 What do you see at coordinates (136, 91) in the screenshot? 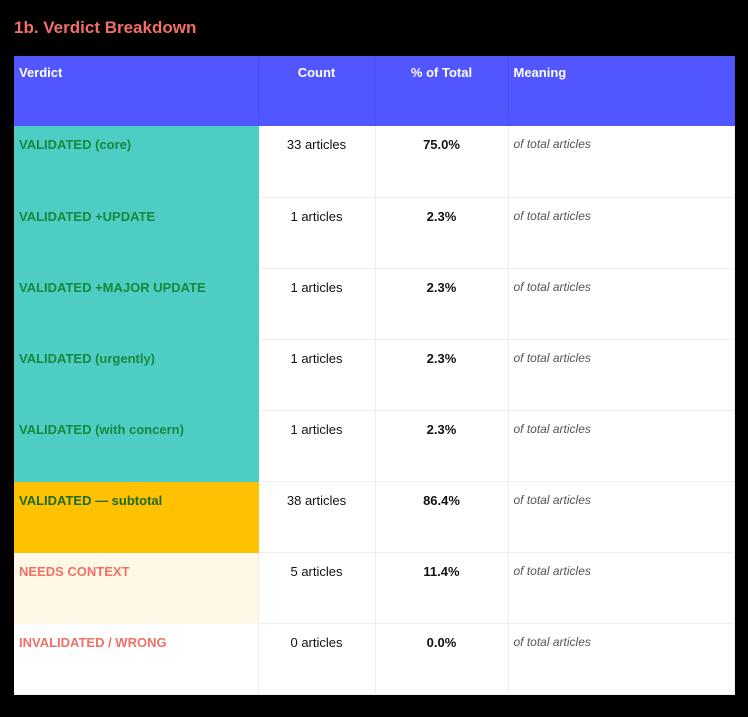
I see `header-verdict: Verdict` at bounding box center [136, 91].